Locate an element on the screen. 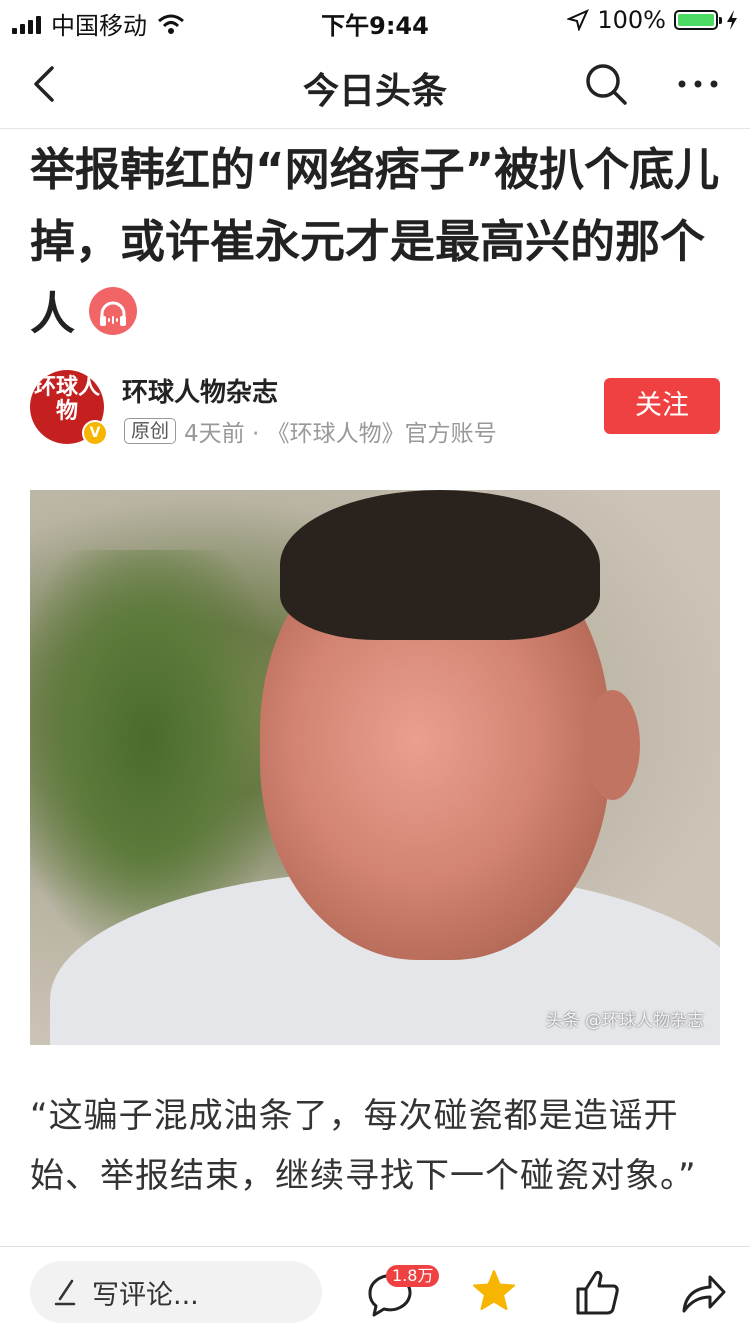  star-icon is located at coordinates (494, 1292).